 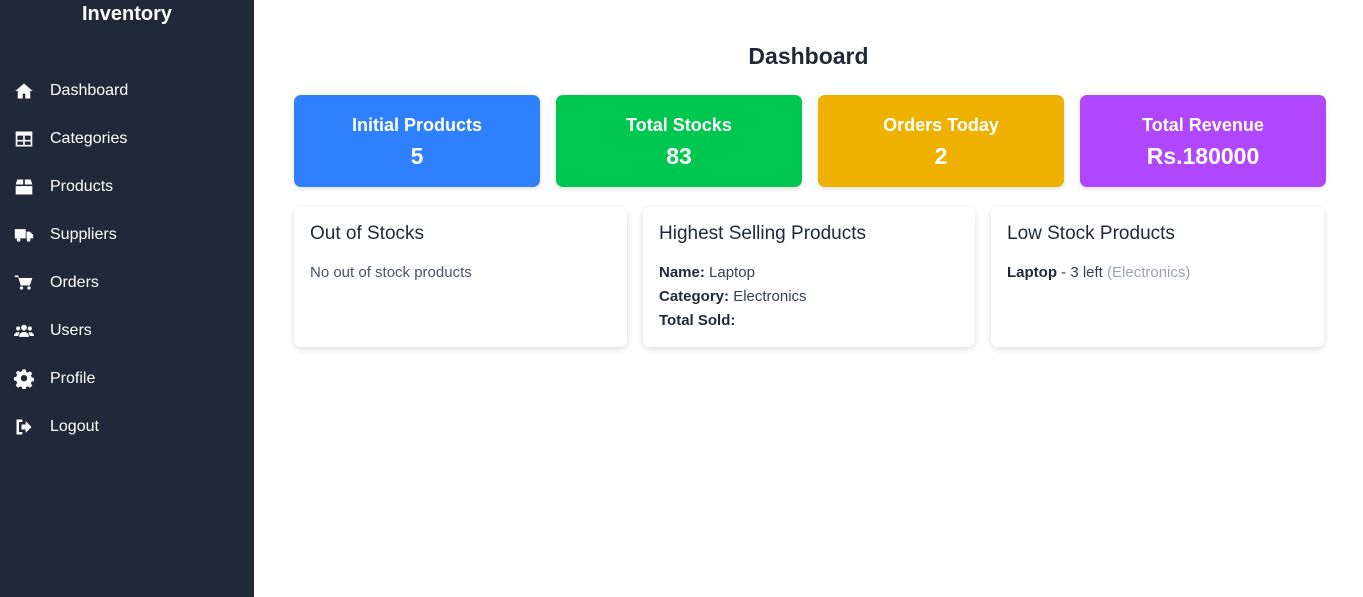 I want to click on stat-value: 83, so click(x=679, y=156).